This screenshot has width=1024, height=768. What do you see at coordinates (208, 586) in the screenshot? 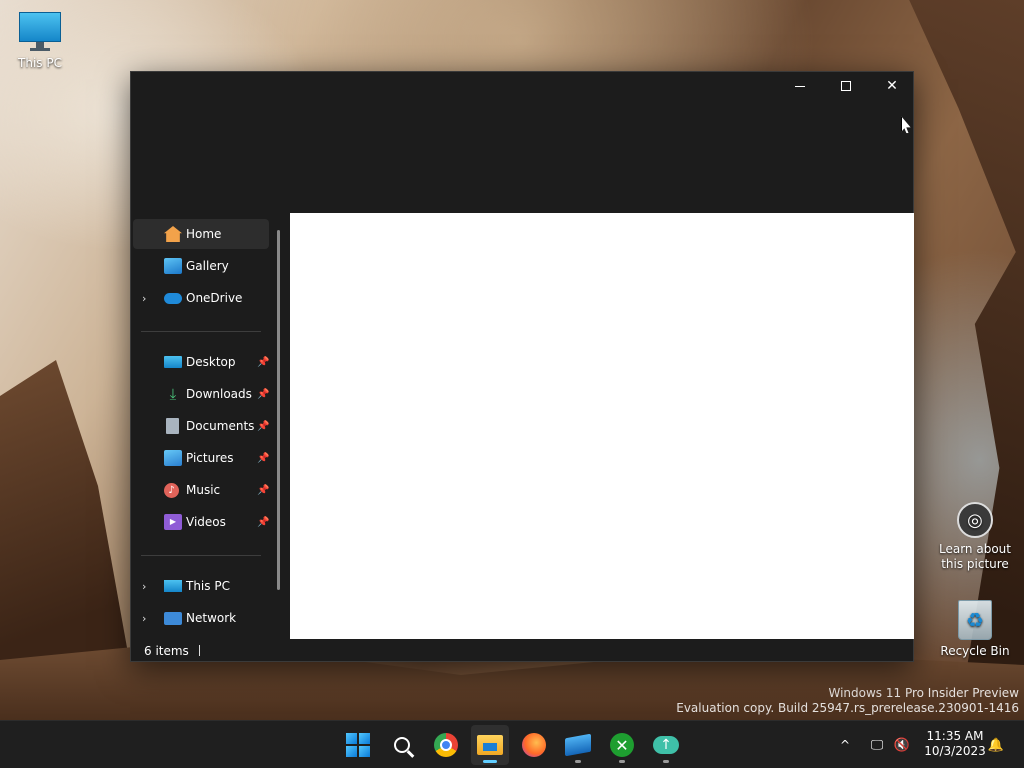
I see `nav-item-label: This PC` at bounding box center [208, 586].